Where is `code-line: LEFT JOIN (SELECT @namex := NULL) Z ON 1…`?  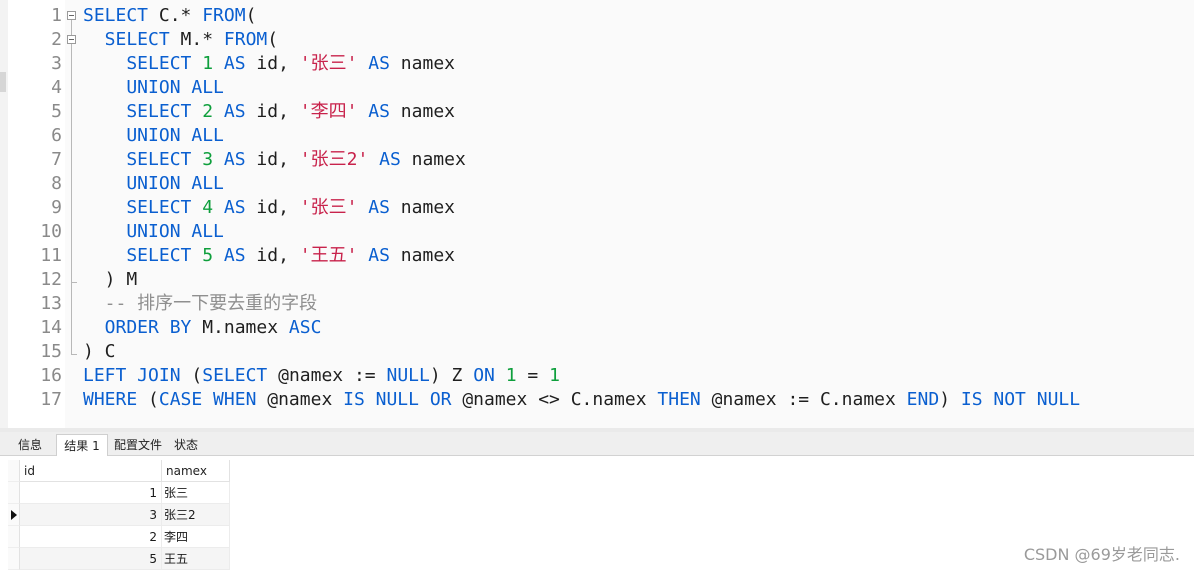 code-line: LEFT JOIN (SELECT @namex := NULL) Z ON 1… is located at coordinates (321, 376).